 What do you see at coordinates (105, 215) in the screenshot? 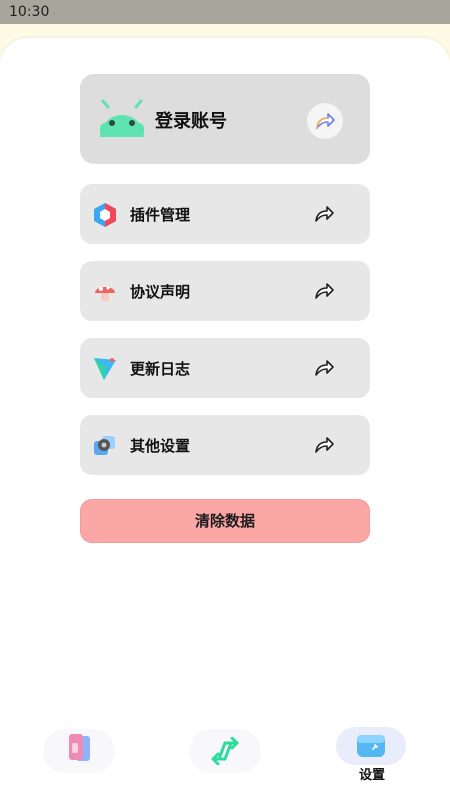
I see `hexagon-plugin-icon` at bounding box center [105, 215].